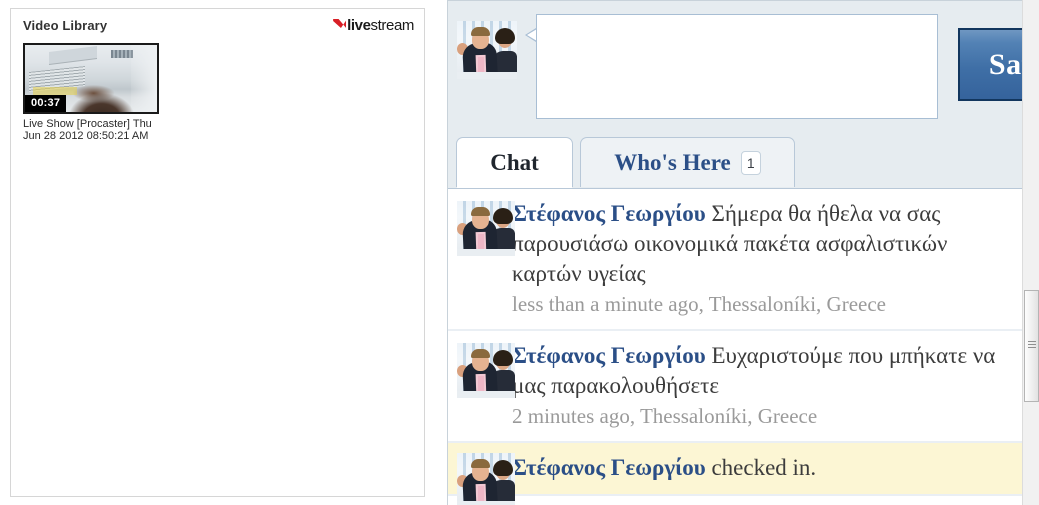 The image size is (1039, 505). I want to click on wall-shape, so click(144, 78).